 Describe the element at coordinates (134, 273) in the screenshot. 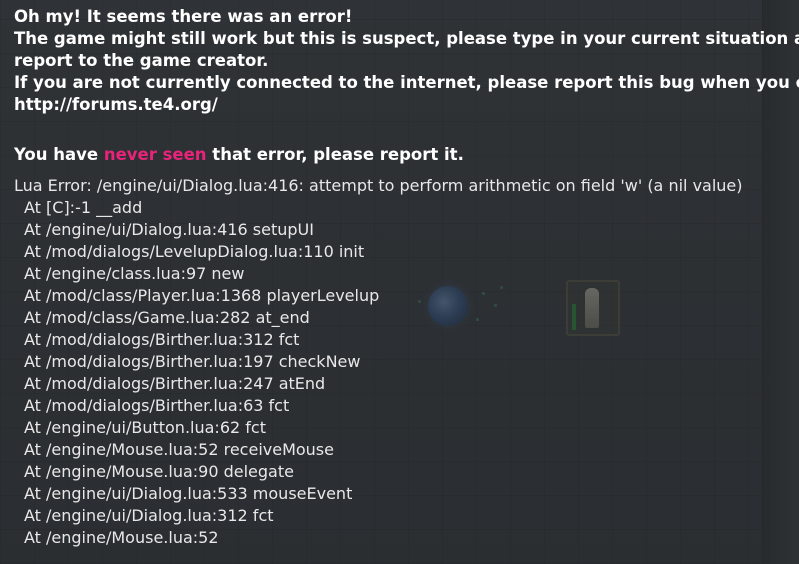

I see `traceback-line: At /engine/class.lua:97 new` at that location.